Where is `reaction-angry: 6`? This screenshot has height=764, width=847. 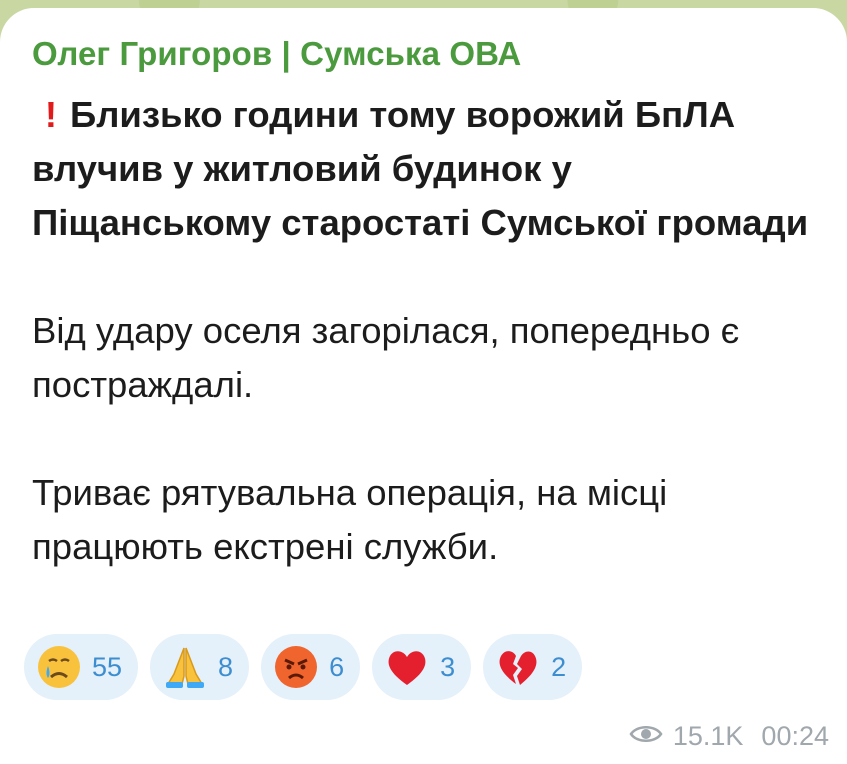 reaction-angry: 6 is located at coordinates (311, 667).